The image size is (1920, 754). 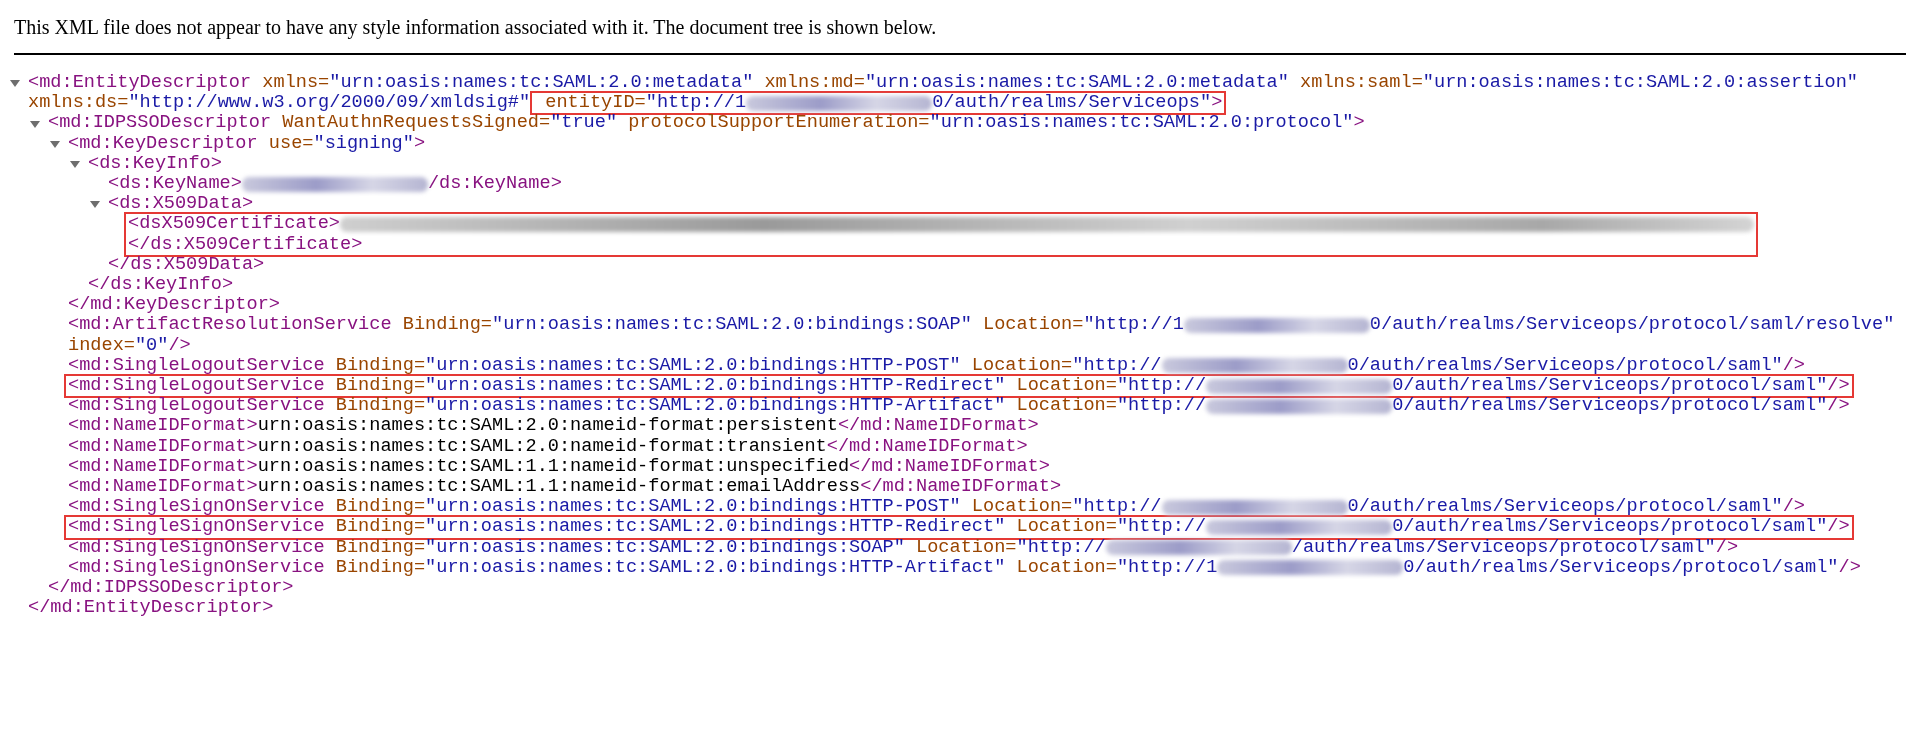 I want to click on attribute-name: xmlns:ds=, so click(x=78, y=103).